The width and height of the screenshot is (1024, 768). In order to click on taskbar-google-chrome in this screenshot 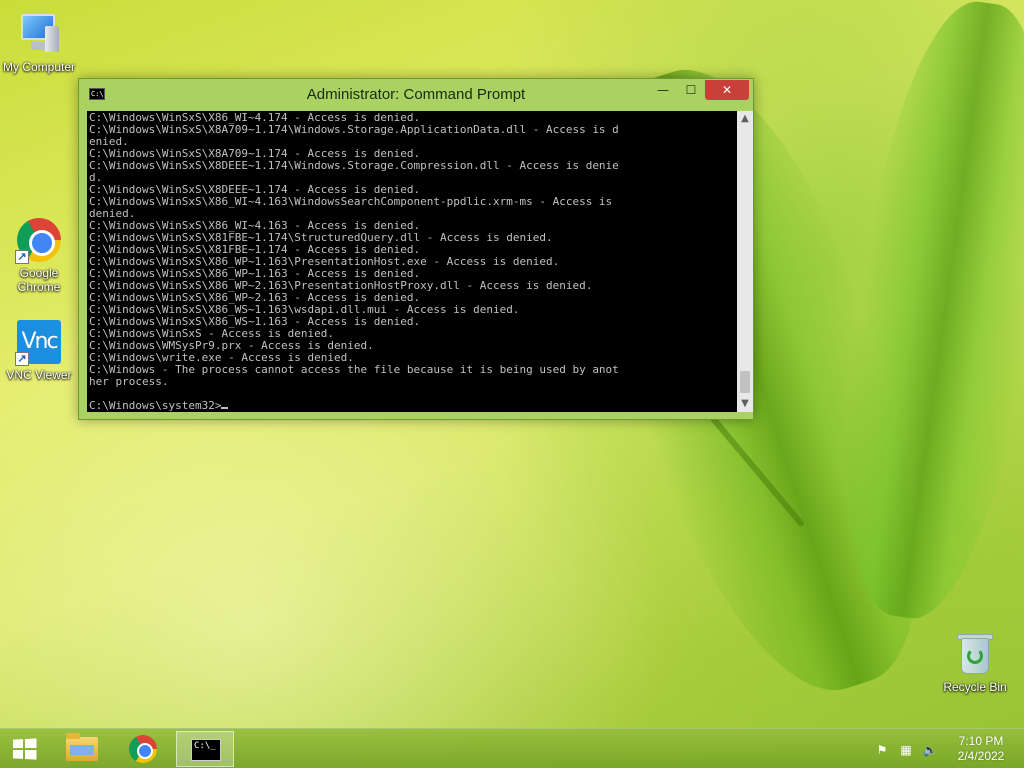, I will do `click(143, 749)`.